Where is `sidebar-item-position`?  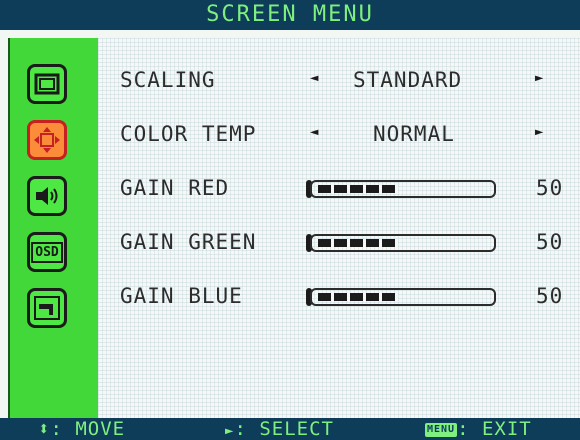 sidebar-item-position is located at coordinates (47, 140).